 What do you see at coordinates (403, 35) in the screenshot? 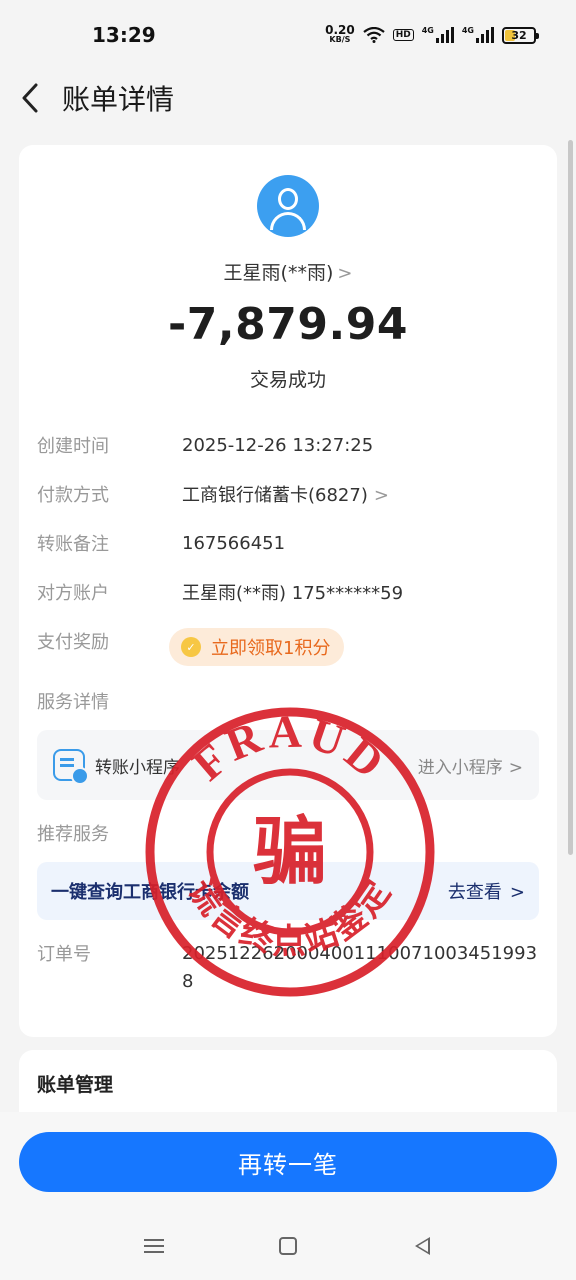
I see `hd-badge: HD` at bounding box center [403, 35].